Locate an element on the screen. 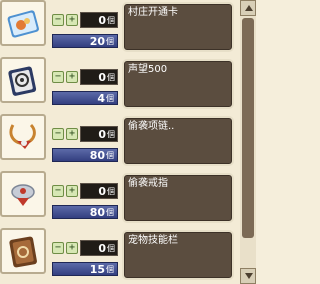 The height and width of the screenshot is (284, 320). list-item: − + 0個 80 個 偷袭戒指 is located at coordinates (120, 199).